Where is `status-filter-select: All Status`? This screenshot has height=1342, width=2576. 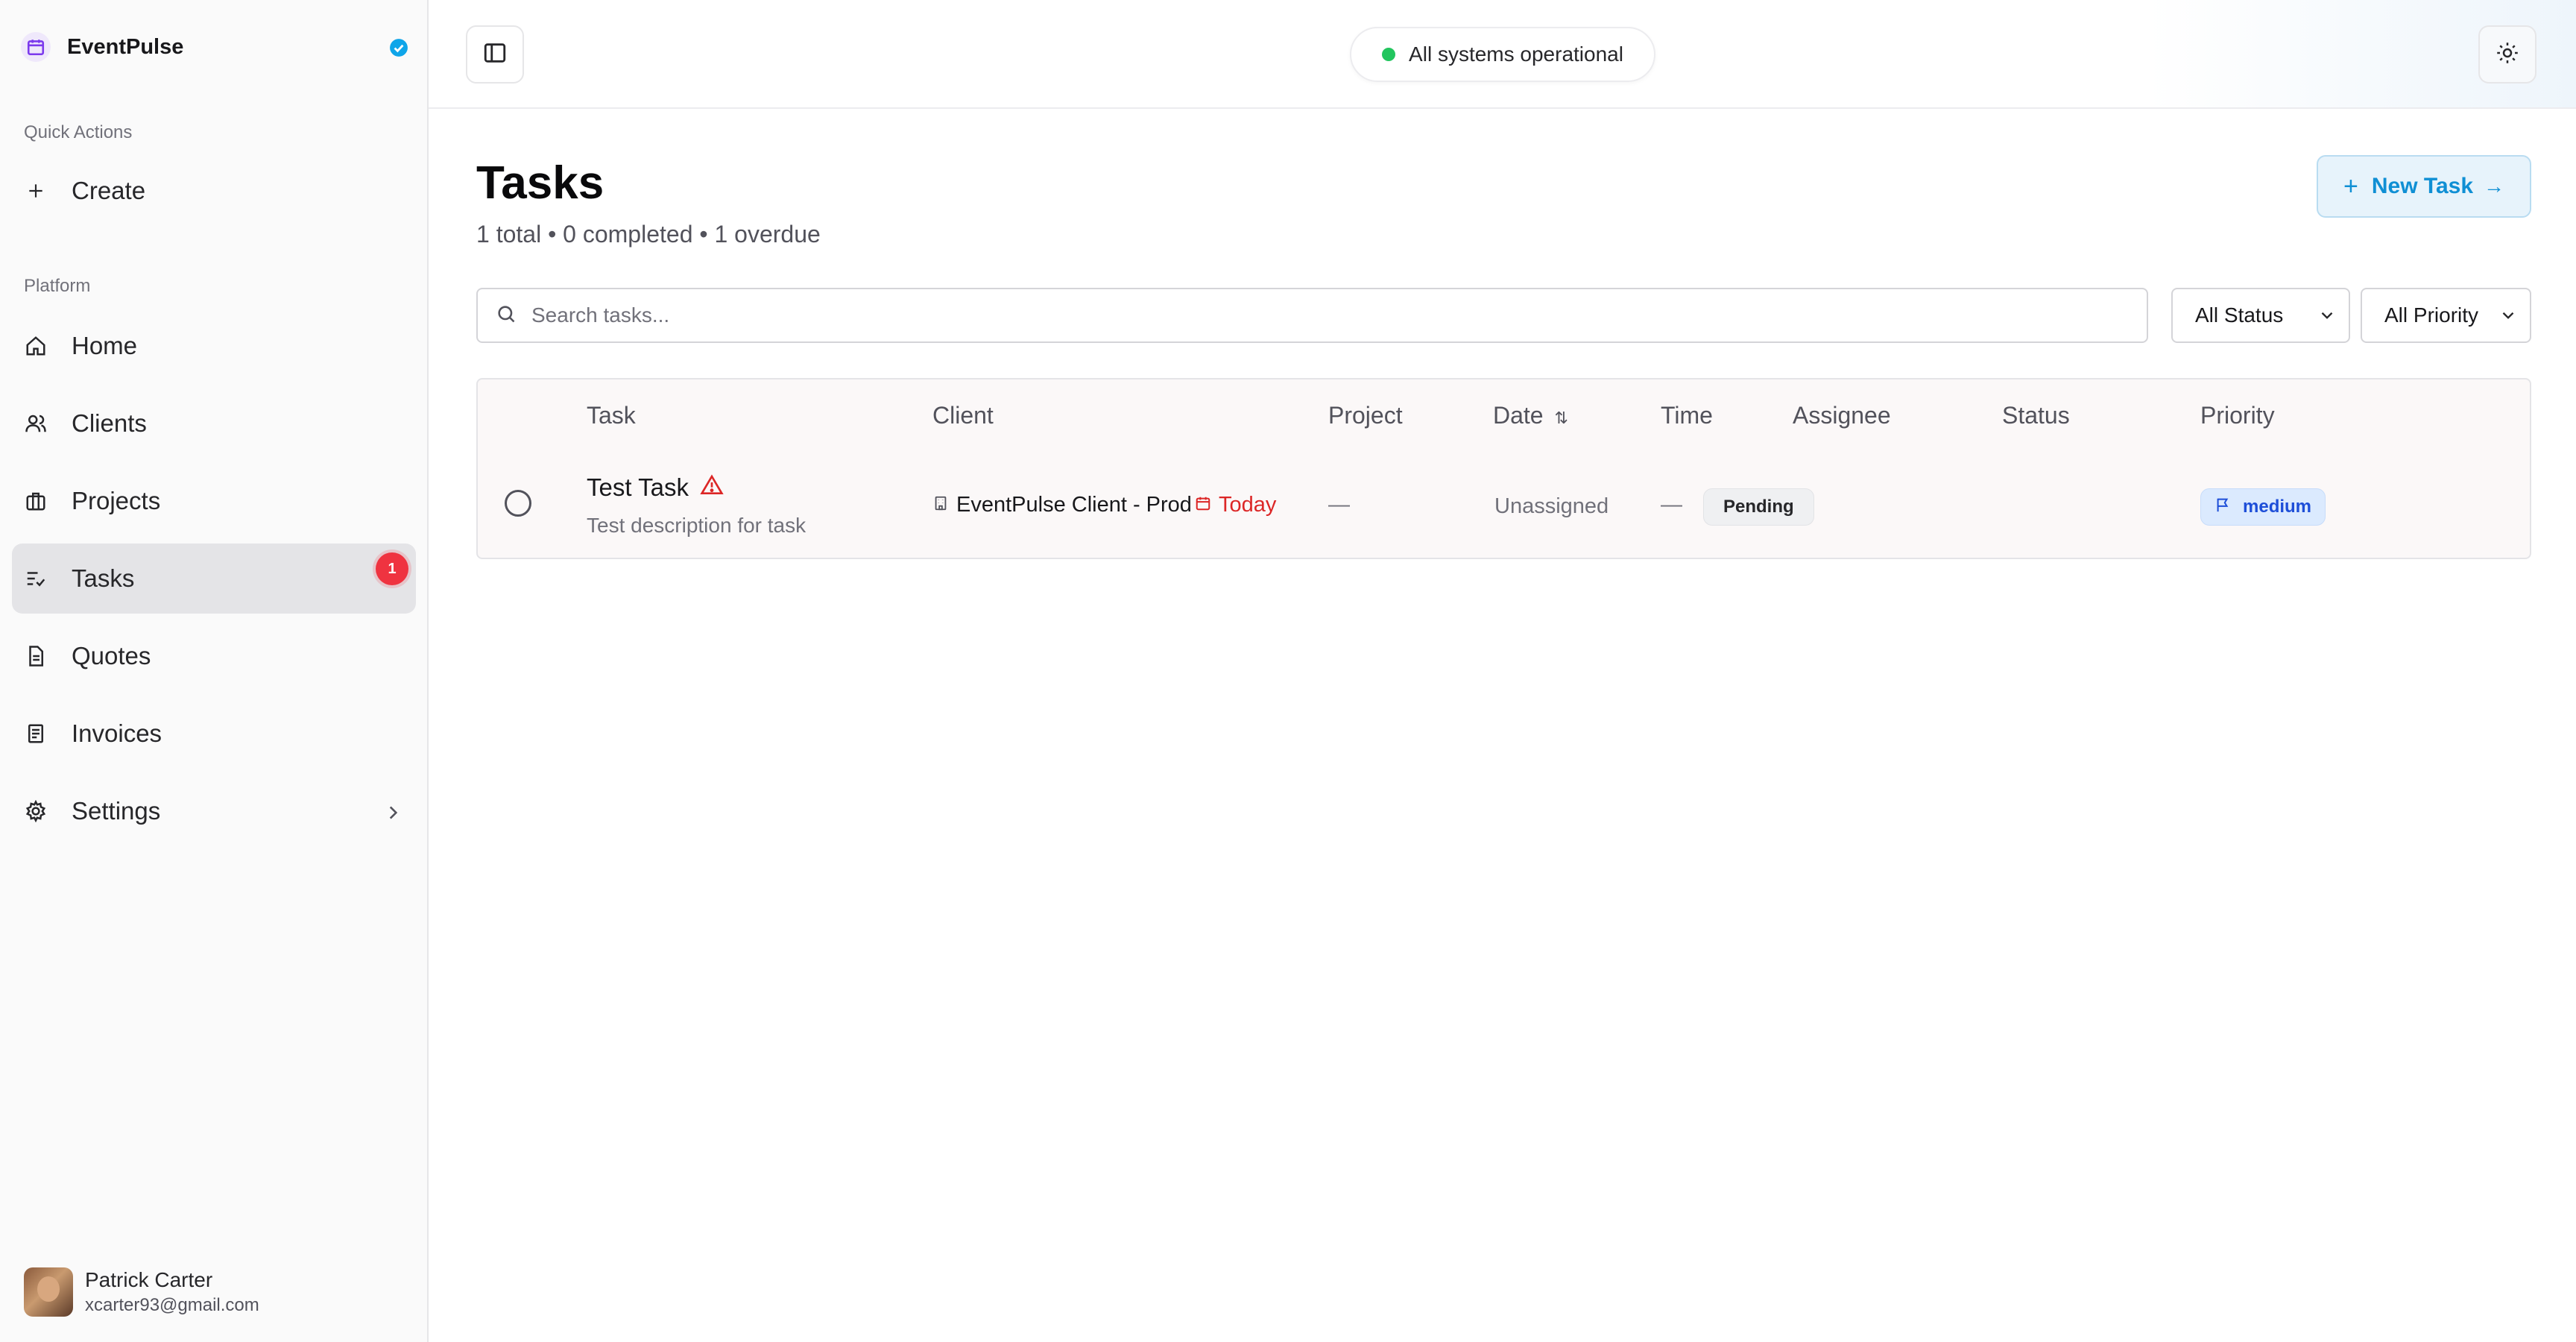 status-filter-select: All Status is located at coordinates (2260, 315).